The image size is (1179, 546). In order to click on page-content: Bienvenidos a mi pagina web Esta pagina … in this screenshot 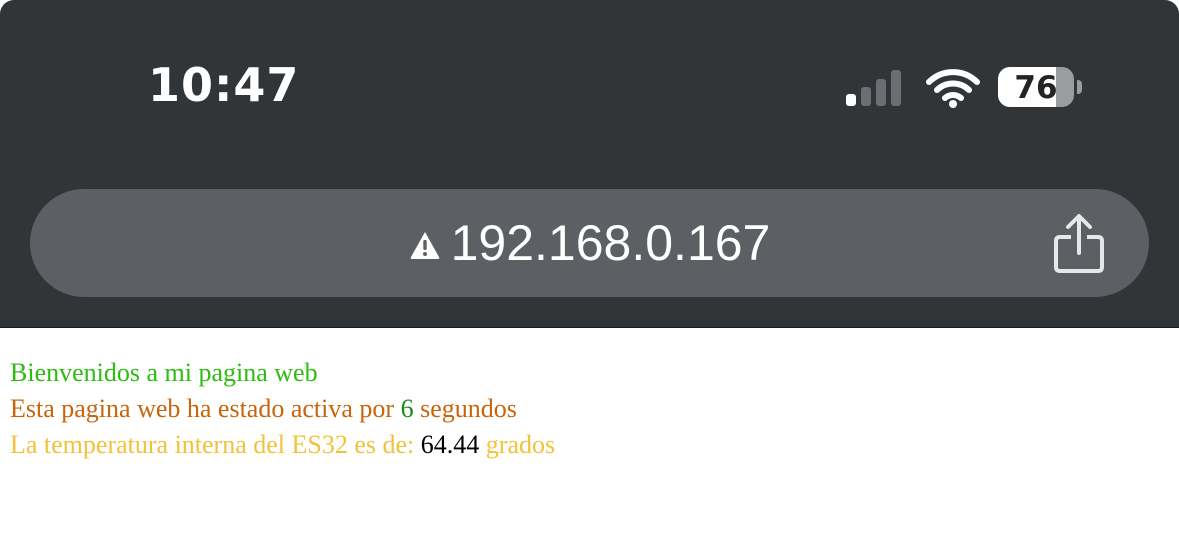, I will do `click(282, 409)`.